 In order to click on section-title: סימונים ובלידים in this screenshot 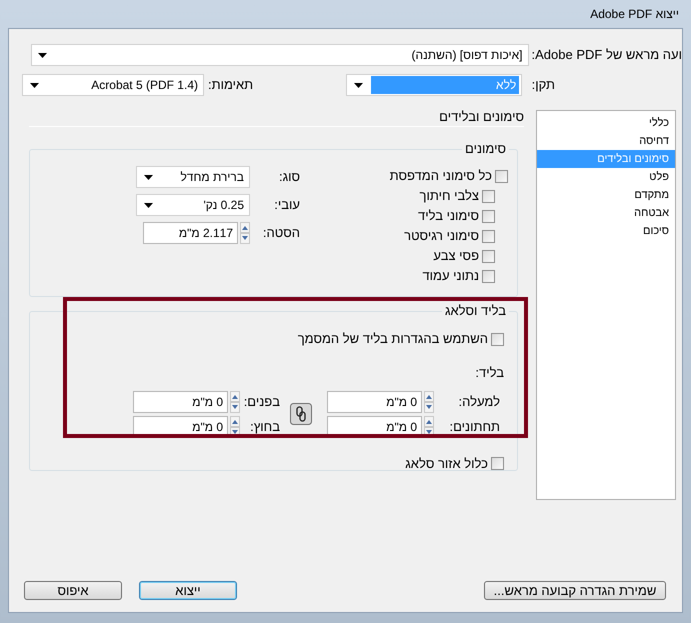, I will do `click(481, 117)`.